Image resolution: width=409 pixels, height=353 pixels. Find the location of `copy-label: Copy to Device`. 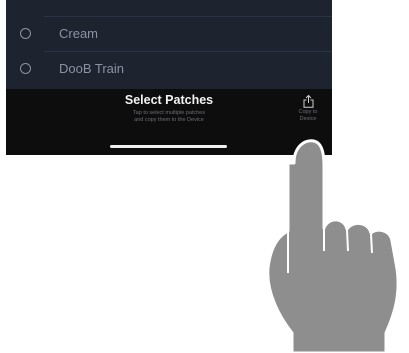

copy-label: Copy to Device is located at coordinates (308, 116).